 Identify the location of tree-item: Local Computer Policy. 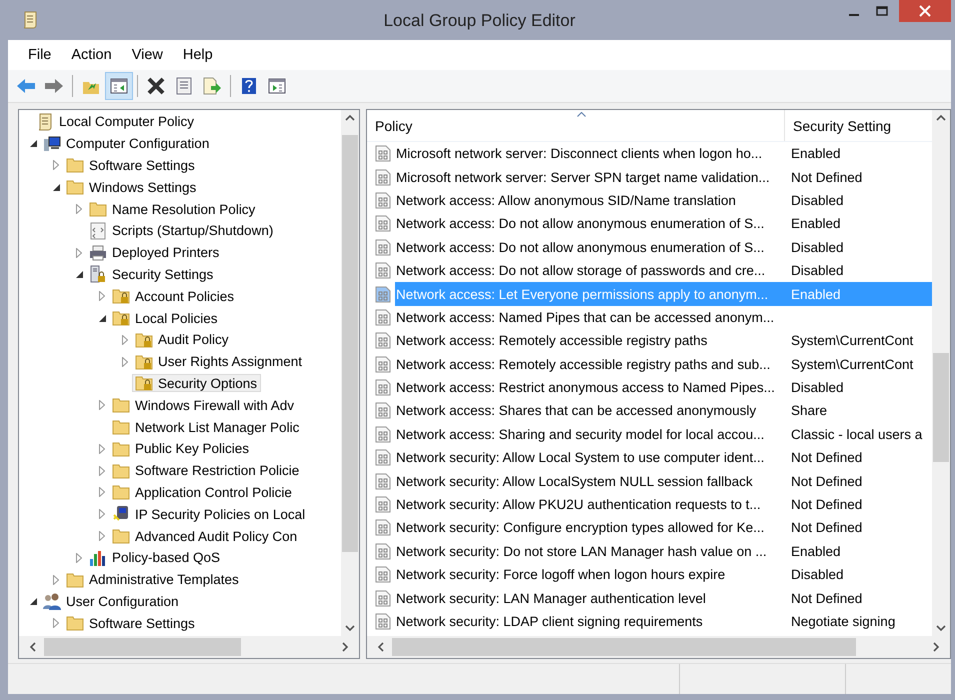
(115, 122).